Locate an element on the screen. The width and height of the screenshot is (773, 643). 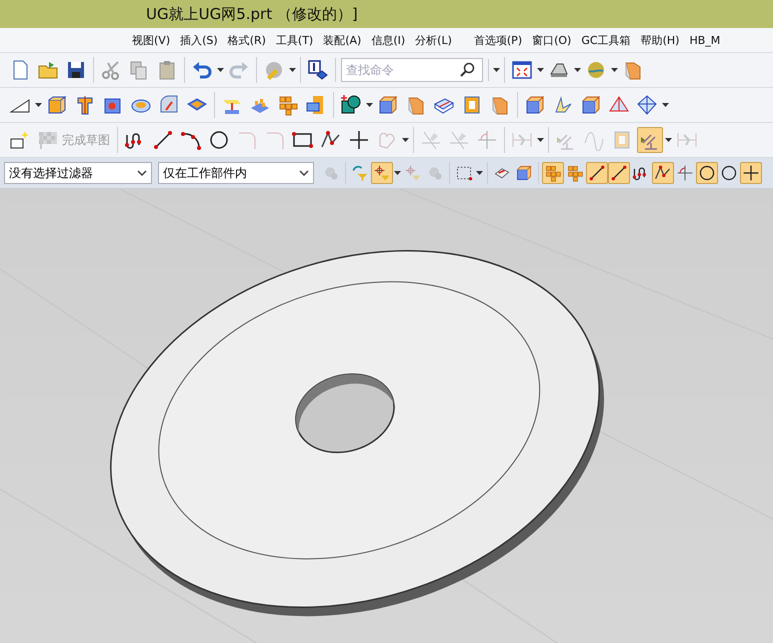
scope-filter-dropdown: 仅在工作部件内 is located at coordinates (236, 173).